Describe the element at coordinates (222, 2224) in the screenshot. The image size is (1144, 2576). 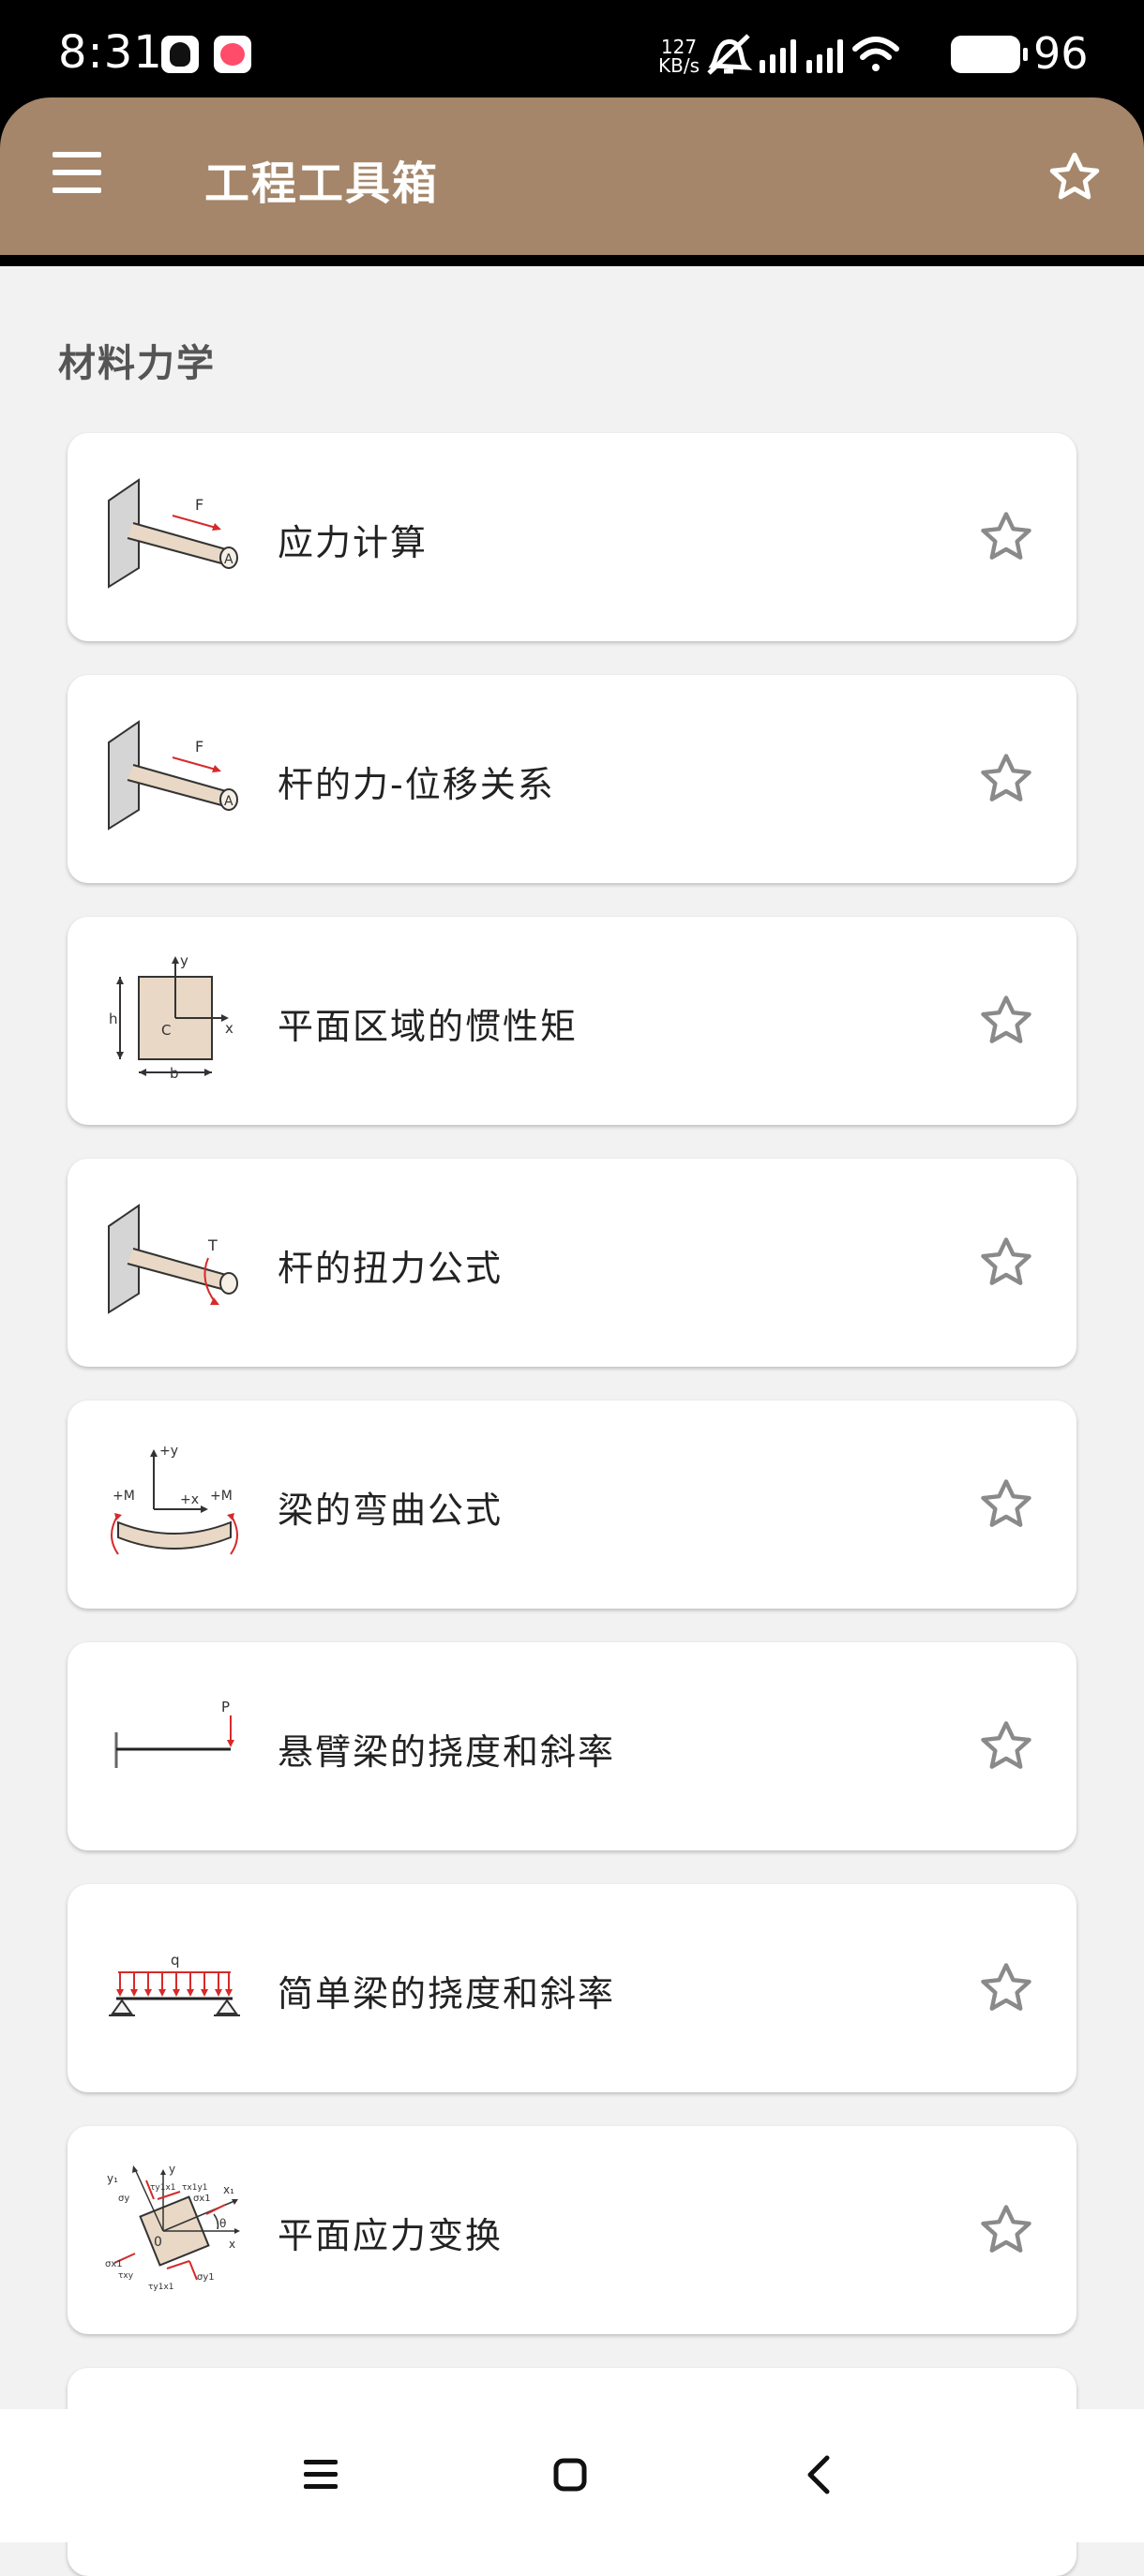
I see `theta-label: θ` at that location.